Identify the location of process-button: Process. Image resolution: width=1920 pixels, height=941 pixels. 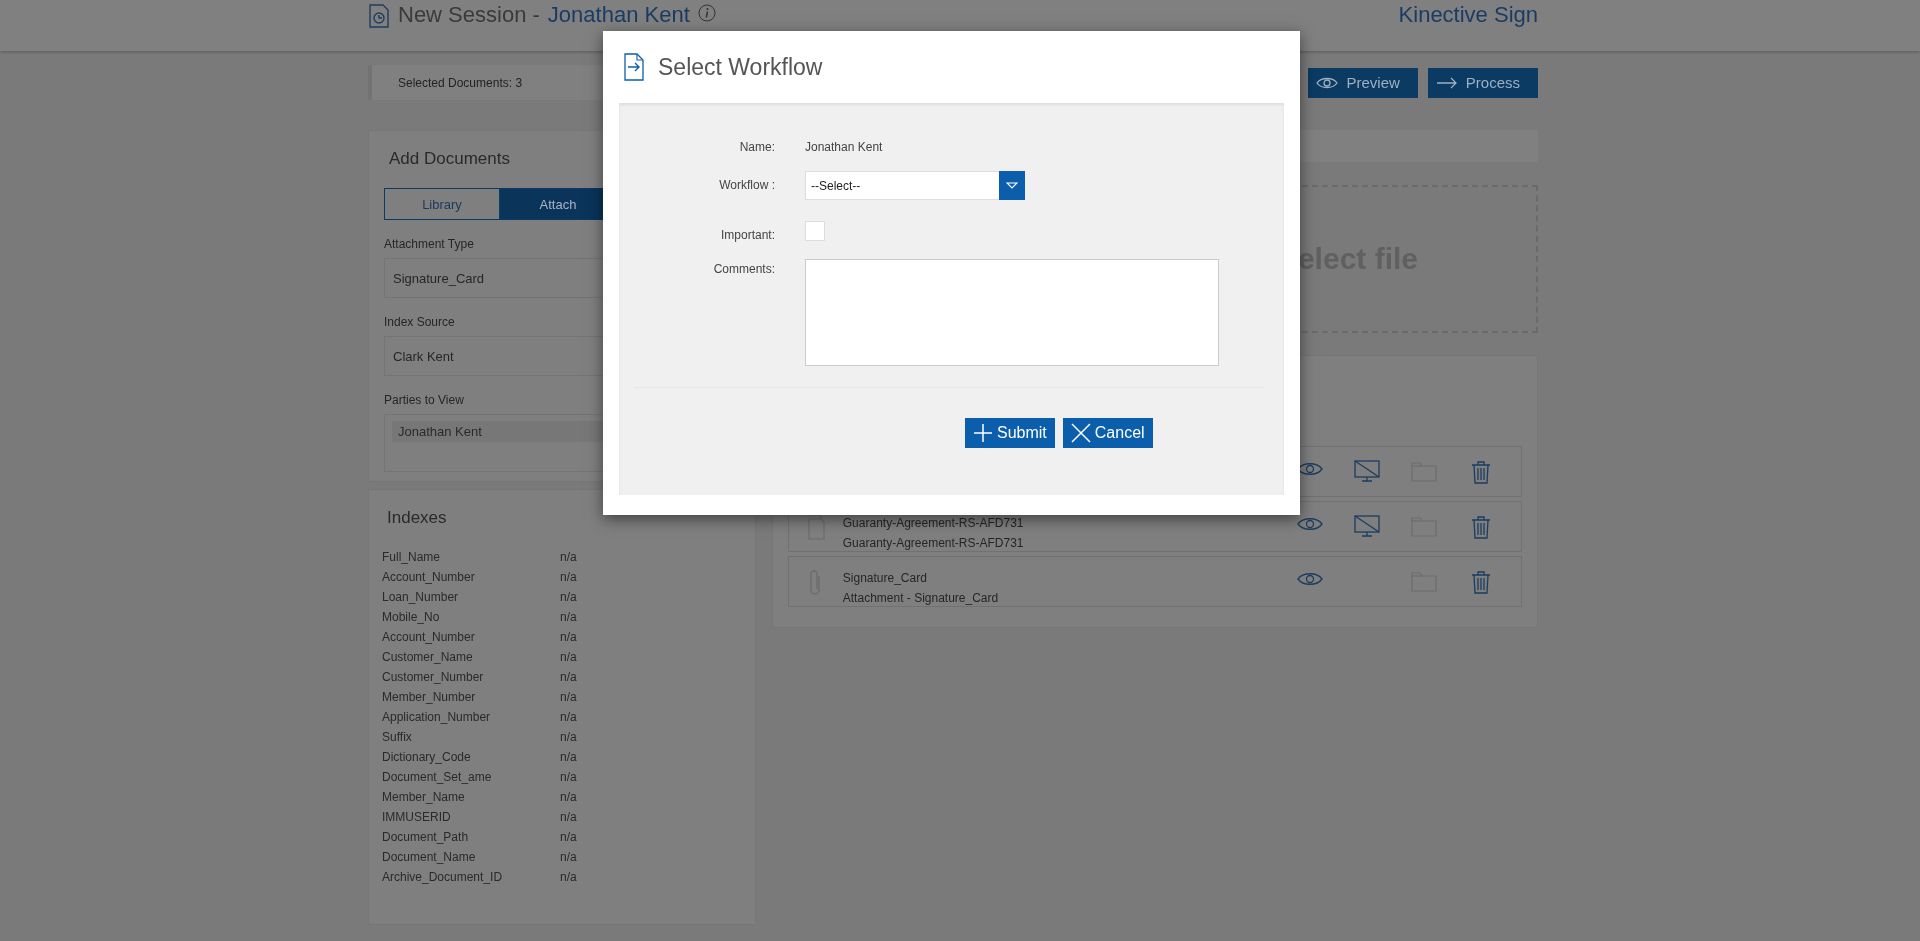
(1482, 82).